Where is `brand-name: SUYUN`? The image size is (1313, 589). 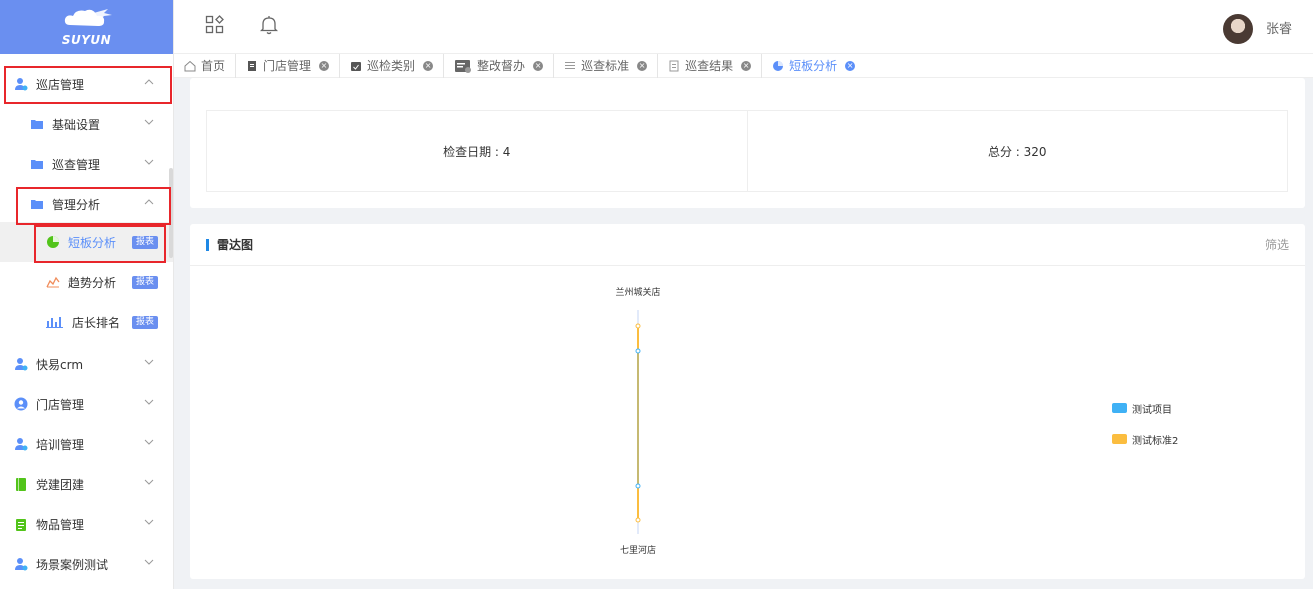
brand-name: SUYUN is located at coordinates (86, 40).